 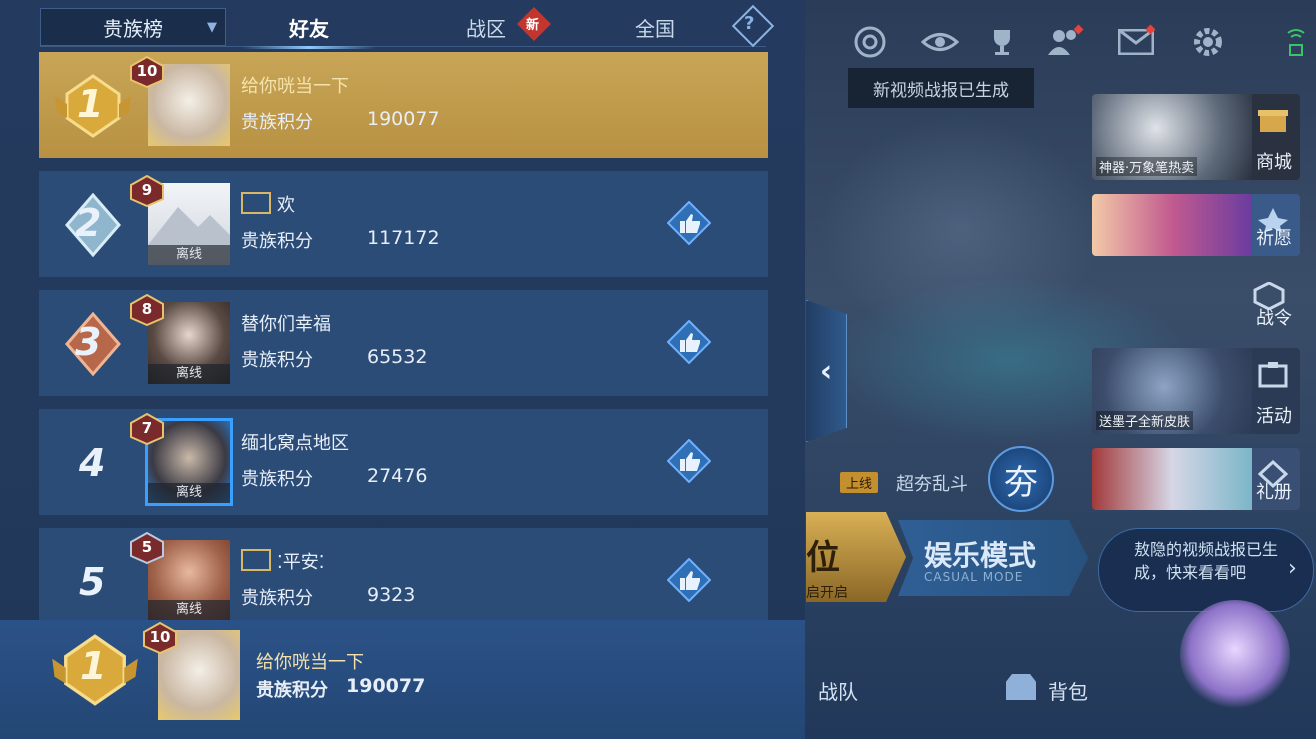 I want to click on player-name: 替你们幸福, so click(x=286, y=324).